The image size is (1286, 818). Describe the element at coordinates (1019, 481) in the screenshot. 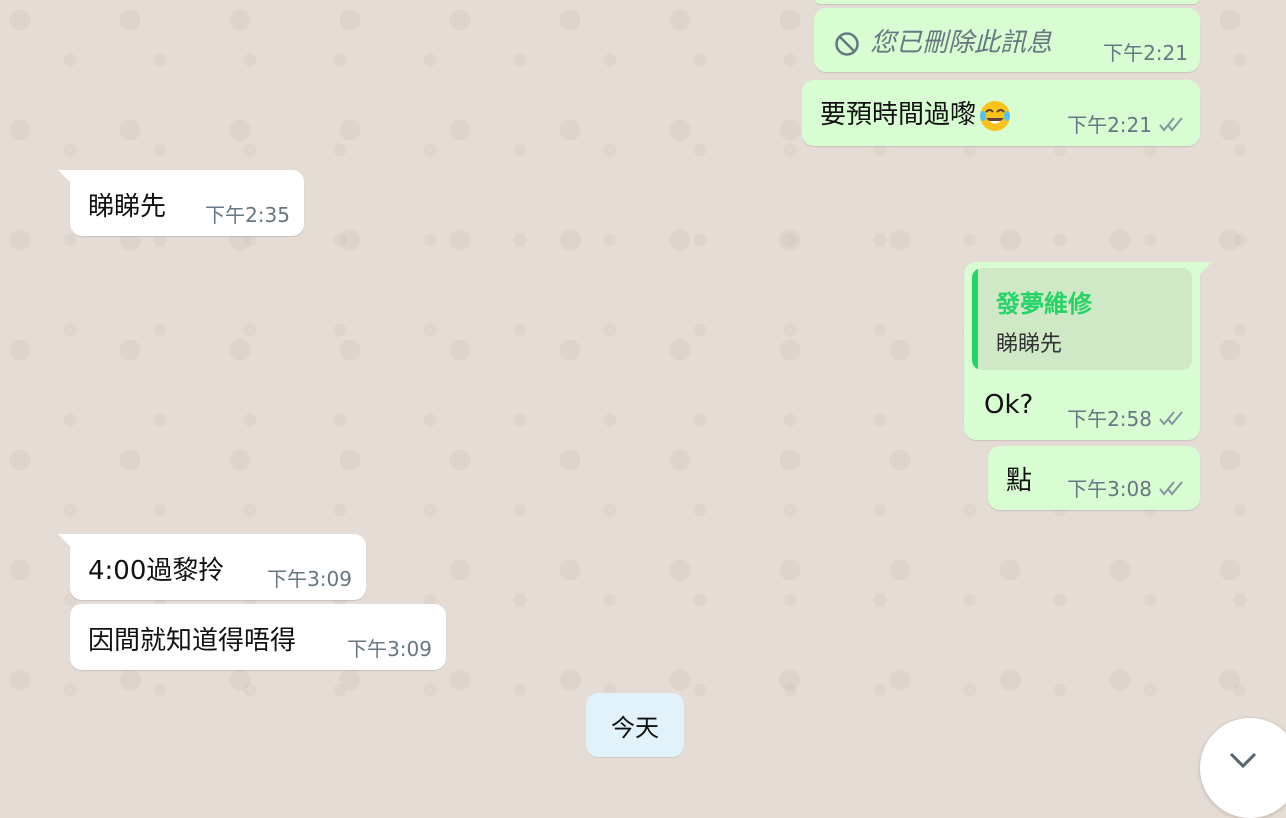

I see `message-text: 點` at that location.